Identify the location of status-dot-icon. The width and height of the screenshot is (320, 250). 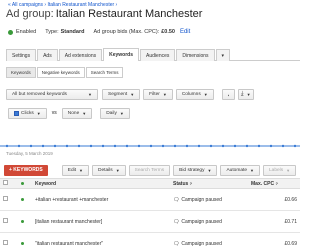
(22, 183).